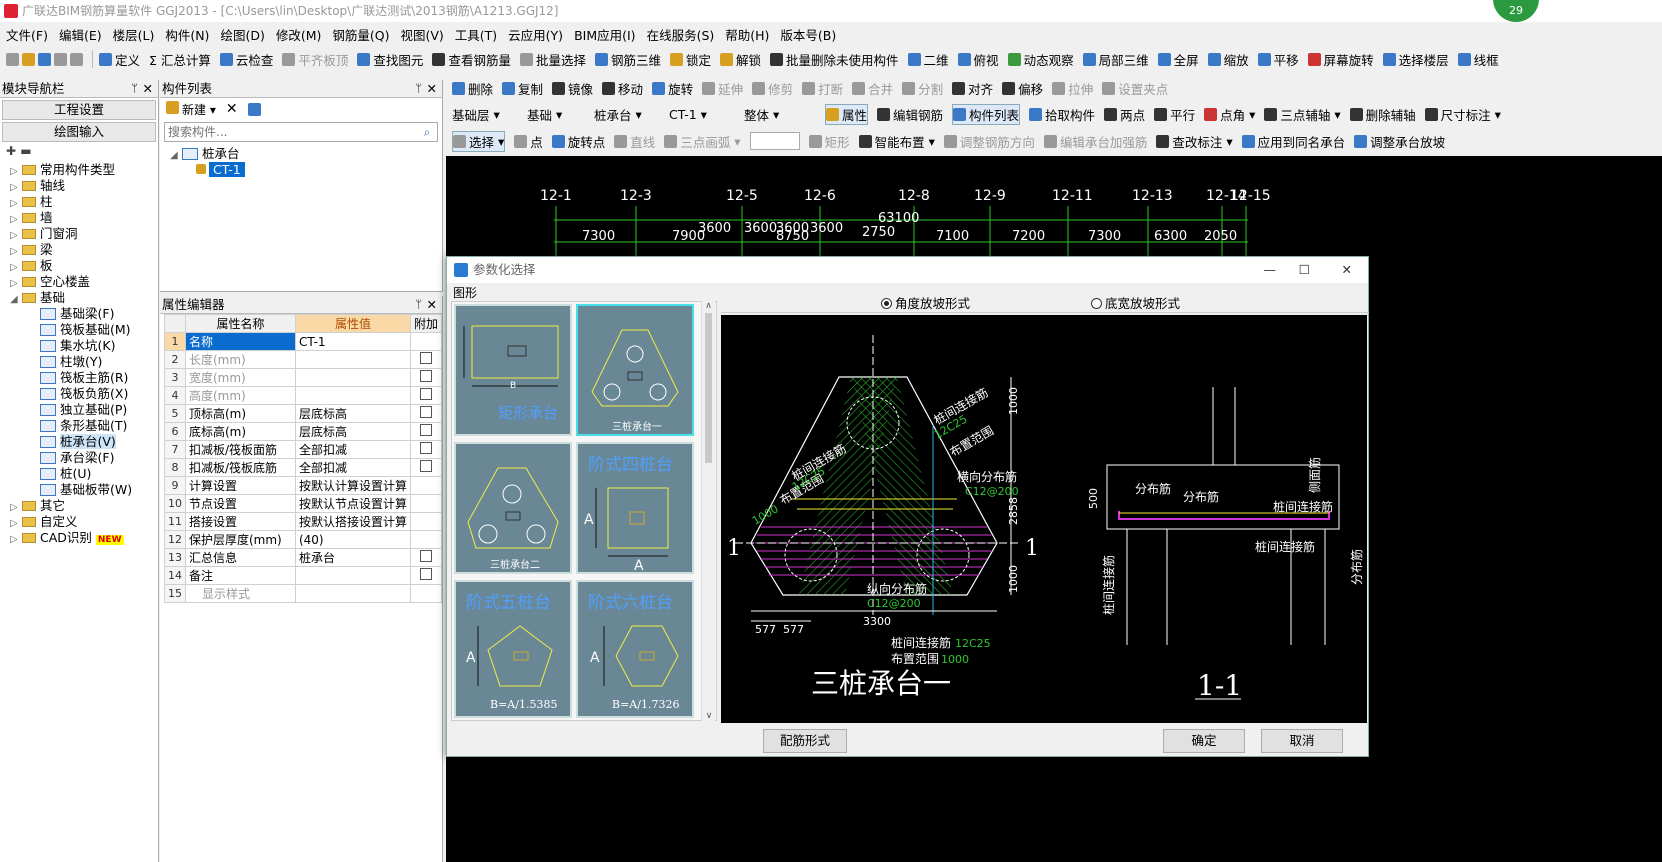 Image resolution: width=1662 pixels, height=862 pixels. I want to click on menu-cloud: 云应用(Y), so click(535, 34).